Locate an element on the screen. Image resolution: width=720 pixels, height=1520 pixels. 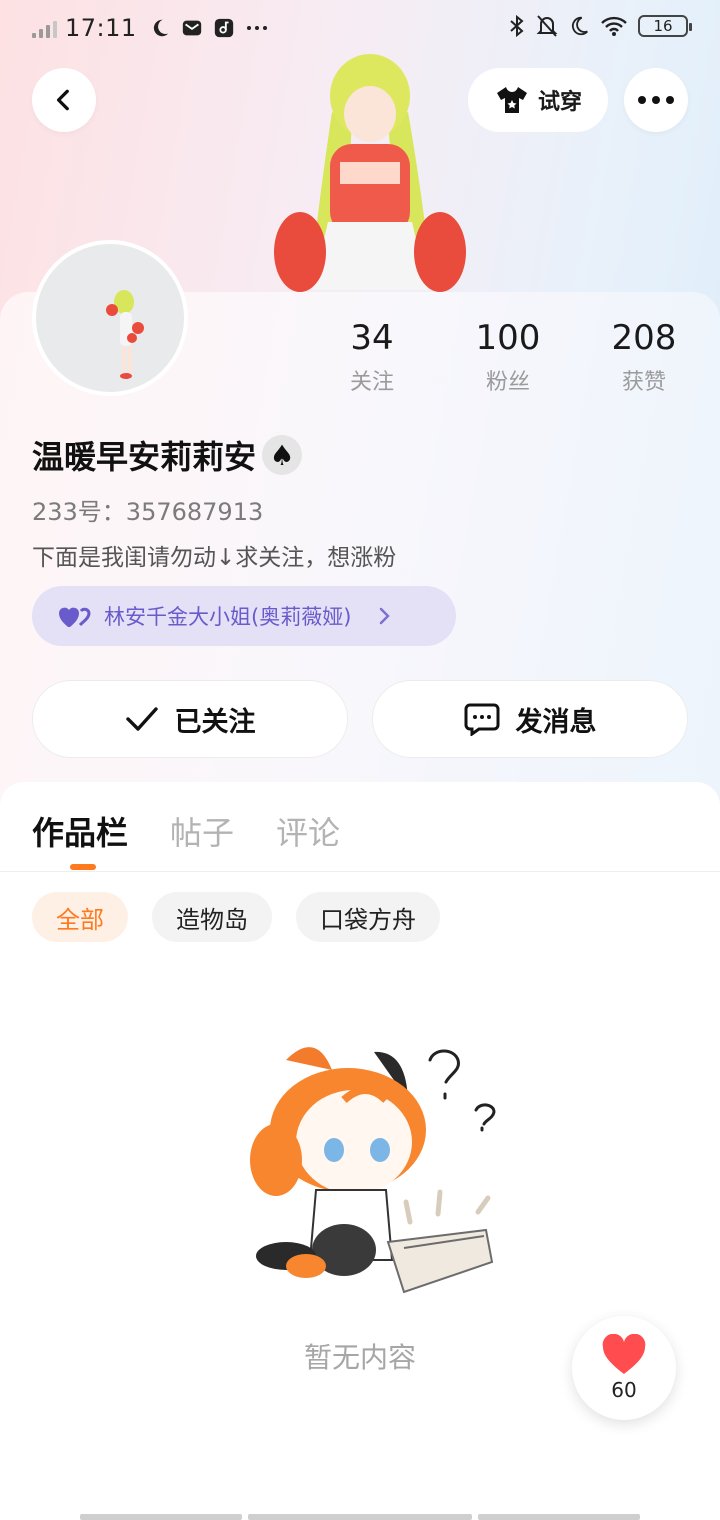
filter-chips: 全部 造物岛 口袋方舟 is located at coordinates (236, 917).